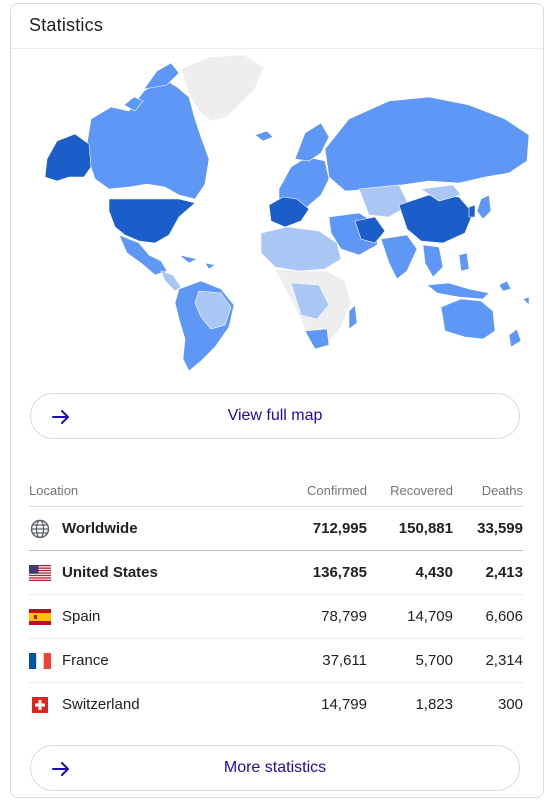 The height and width of the screenshot is (800, 556). Describe the element at coordinates (488, 490) in the screenshot. I see `header-deaths: Deaths` at that location.